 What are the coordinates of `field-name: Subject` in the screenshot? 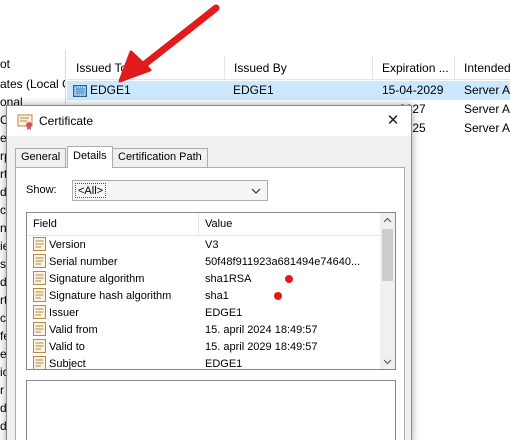 It's located at (59, 363).